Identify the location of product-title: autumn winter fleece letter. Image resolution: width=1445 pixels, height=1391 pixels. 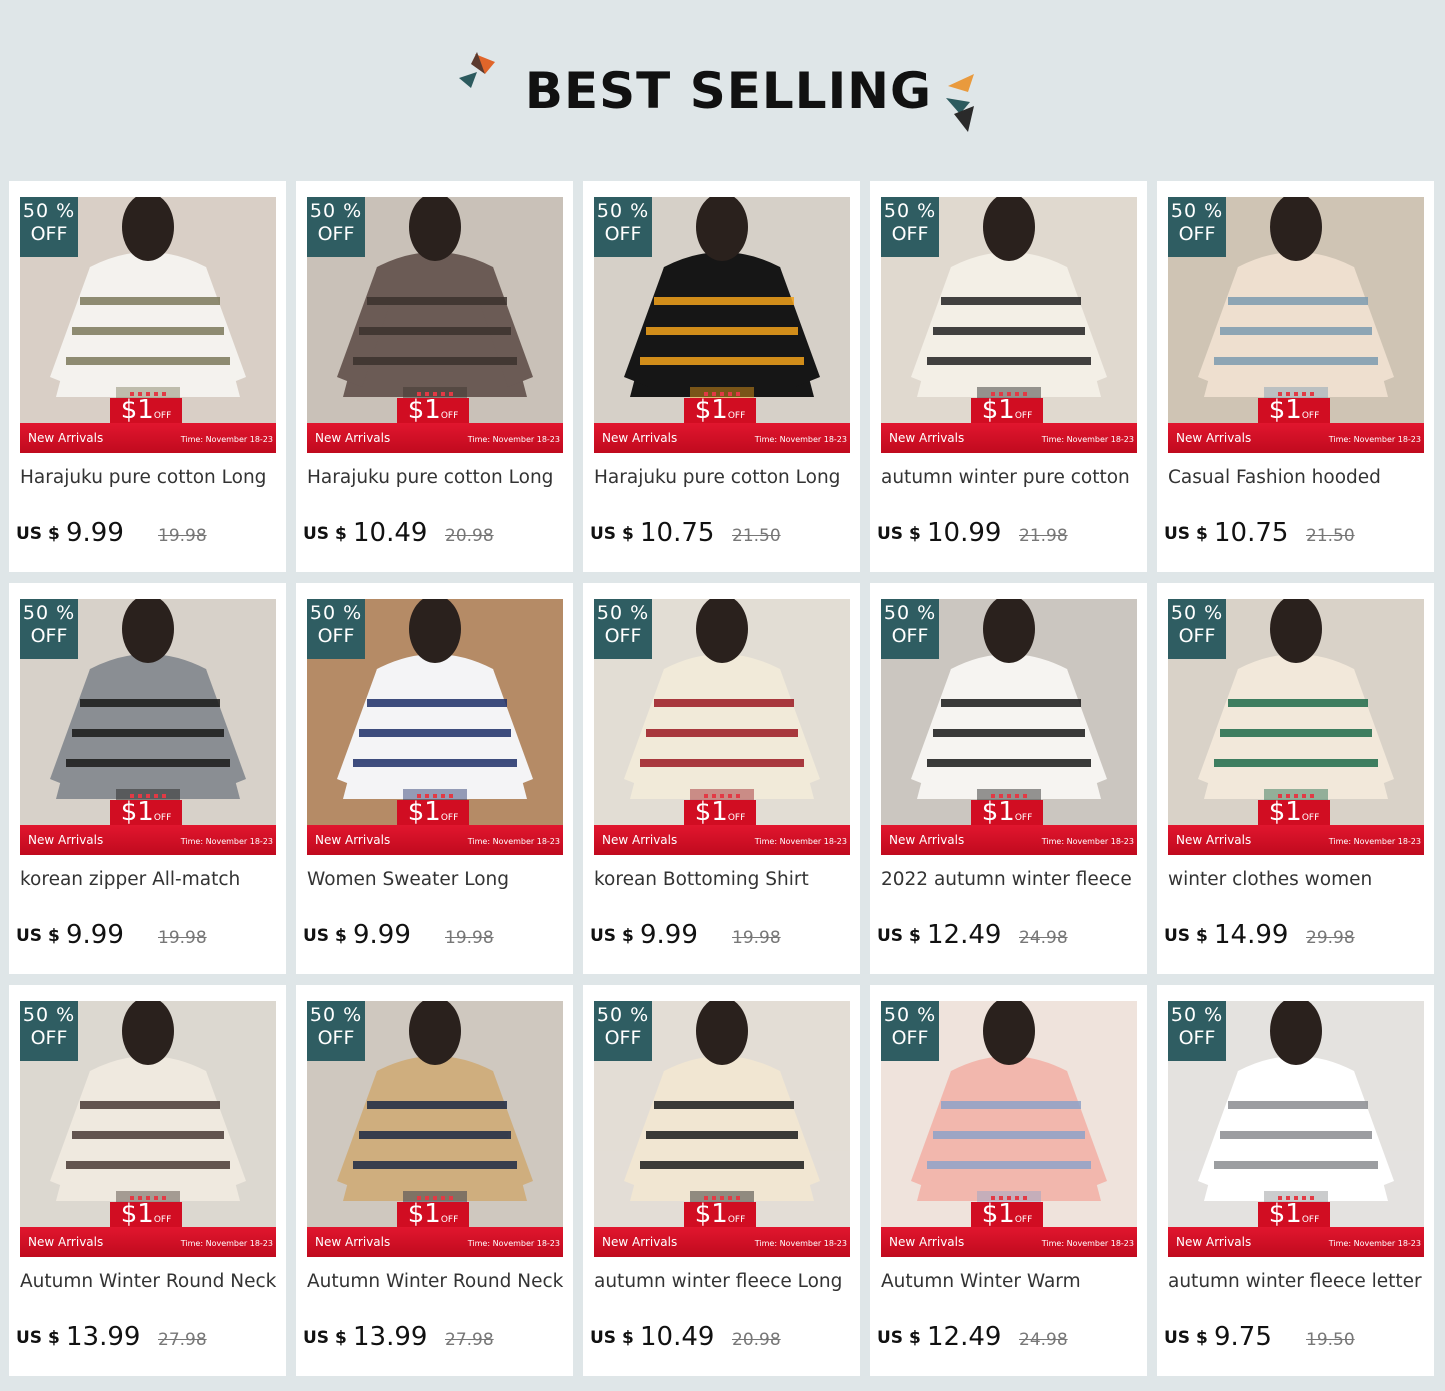
(1297, 1283).